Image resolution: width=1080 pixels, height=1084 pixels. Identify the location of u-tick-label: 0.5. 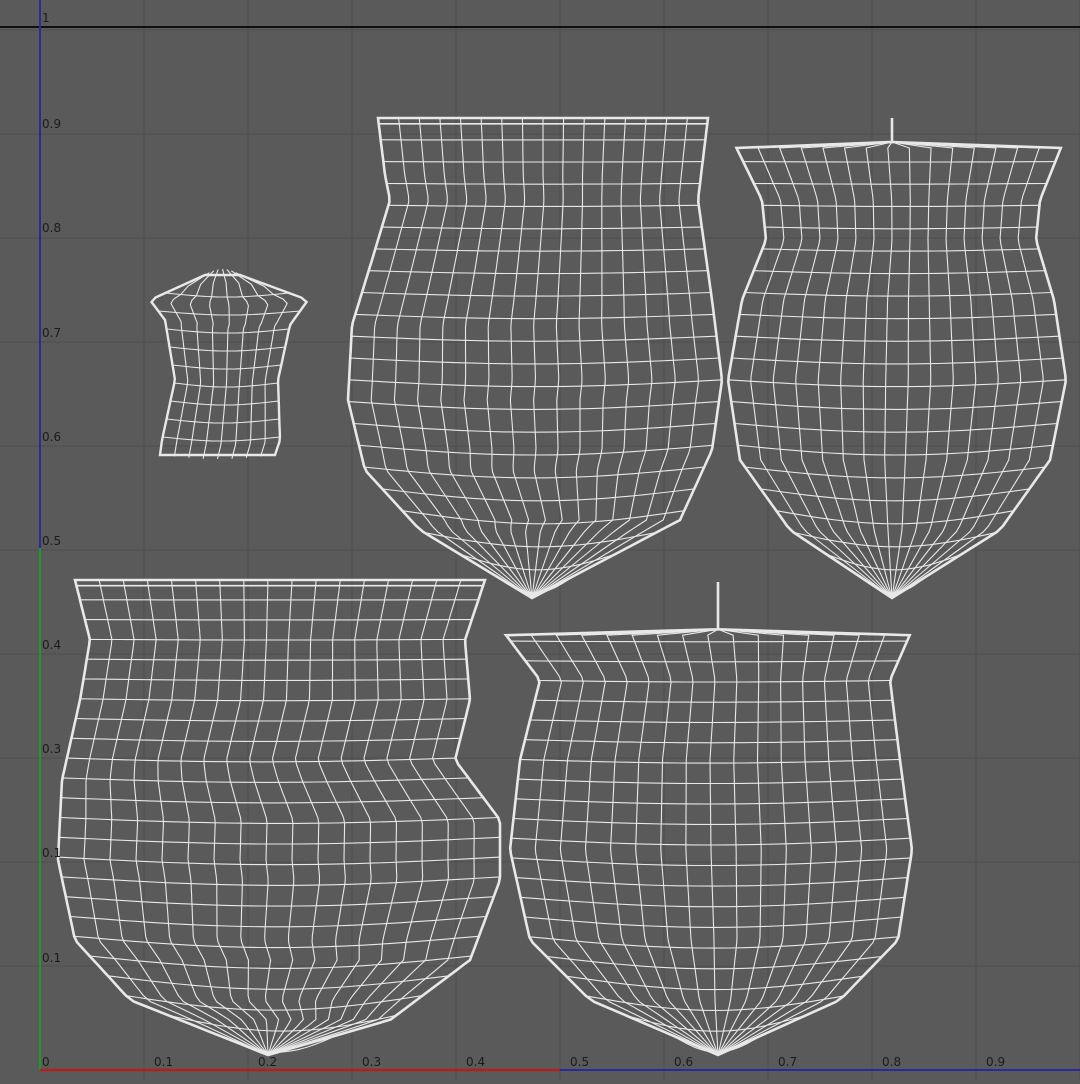
(579, 1062).